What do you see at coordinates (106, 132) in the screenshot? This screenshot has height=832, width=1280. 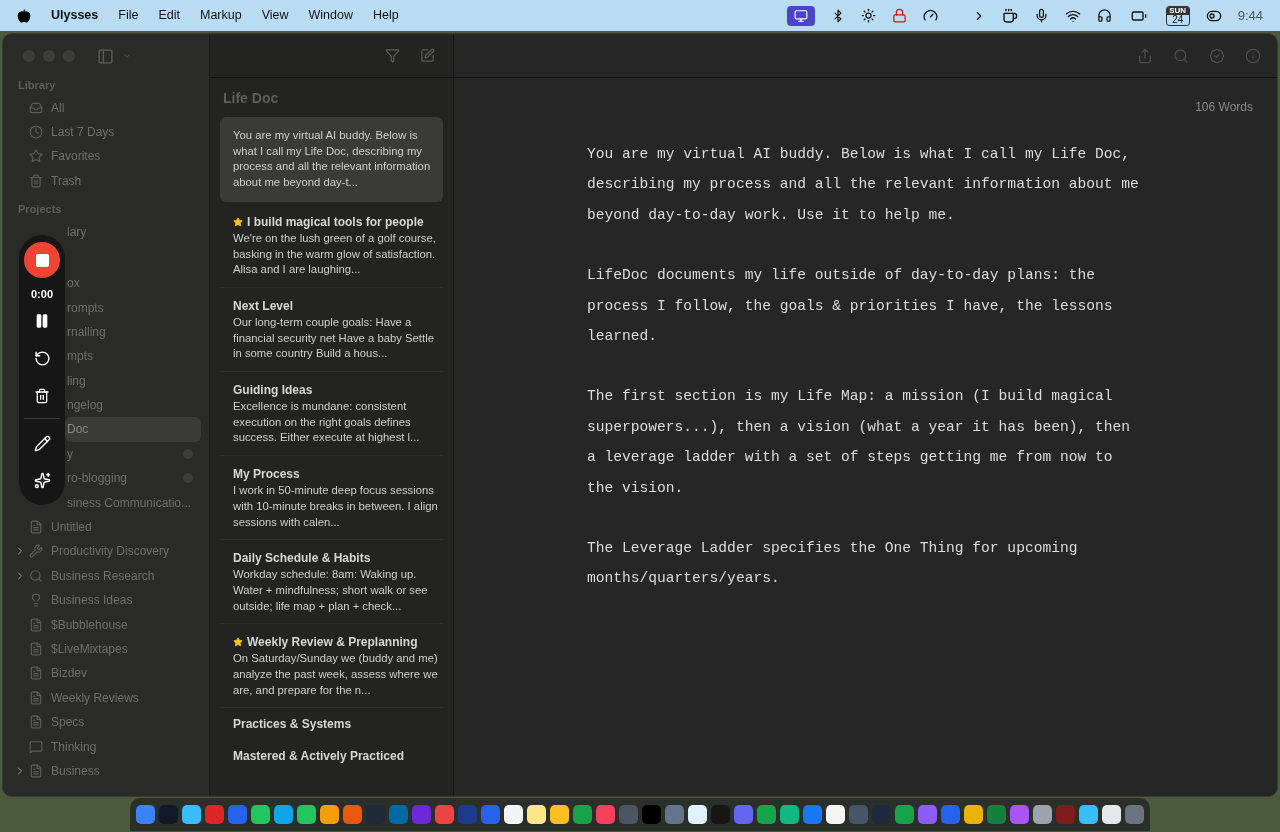 I see `sidebar-item: Last 7 Days` at bounding box center [106, 132].